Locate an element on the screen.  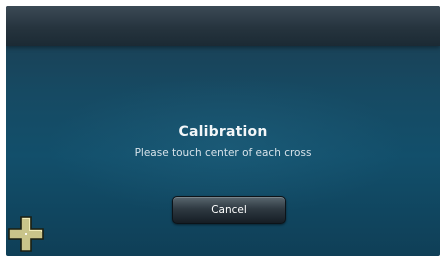
top-bar is located at coordinates (223, 26).